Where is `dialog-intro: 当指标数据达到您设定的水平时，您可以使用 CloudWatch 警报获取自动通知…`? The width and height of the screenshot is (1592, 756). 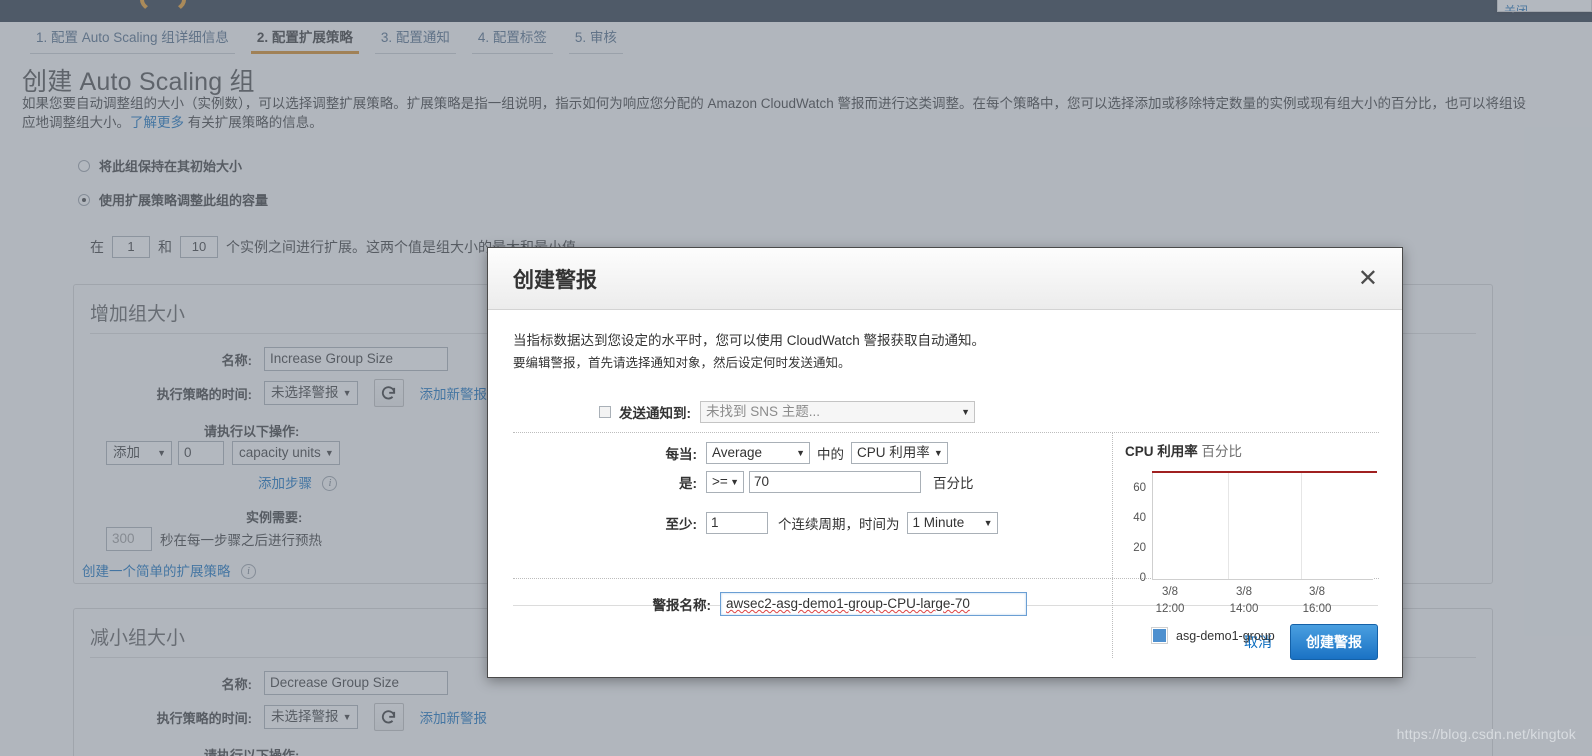
dialog-intro: 当指标数据达到您设定的水平时，您可以使用 CloudWatch 警报获取自动通知… is located at coordinates (945, 352).